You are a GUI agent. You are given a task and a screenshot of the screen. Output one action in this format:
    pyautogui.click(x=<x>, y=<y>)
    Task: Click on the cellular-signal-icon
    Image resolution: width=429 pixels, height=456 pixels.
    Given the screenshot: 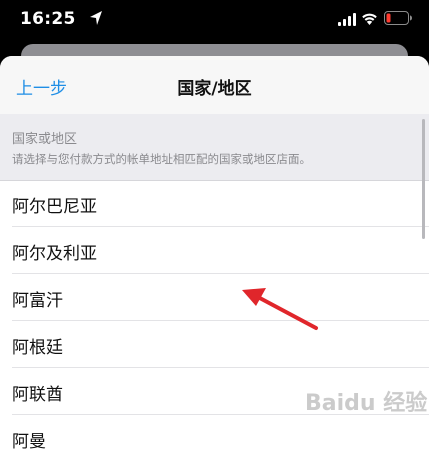 What is the action you would take?
    pyautogui.click(x=347, y=19)
    